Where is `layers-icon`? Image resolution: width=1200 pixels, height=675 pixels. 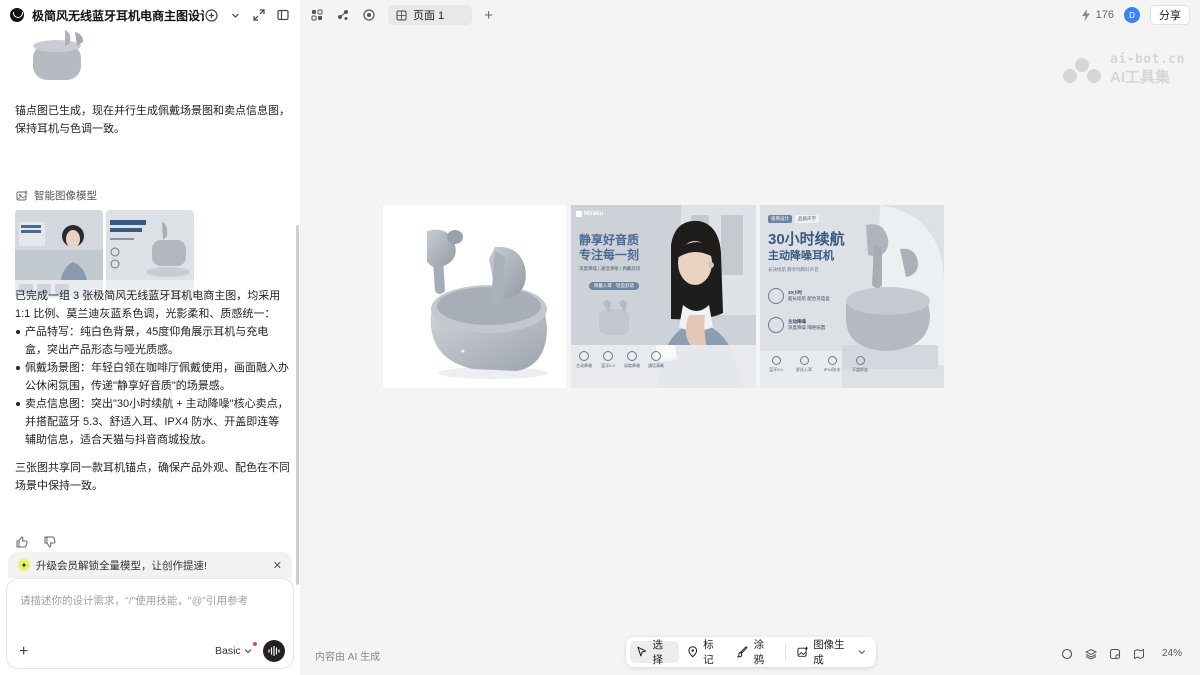 layers-icon is located at coordinates (1091, 654).